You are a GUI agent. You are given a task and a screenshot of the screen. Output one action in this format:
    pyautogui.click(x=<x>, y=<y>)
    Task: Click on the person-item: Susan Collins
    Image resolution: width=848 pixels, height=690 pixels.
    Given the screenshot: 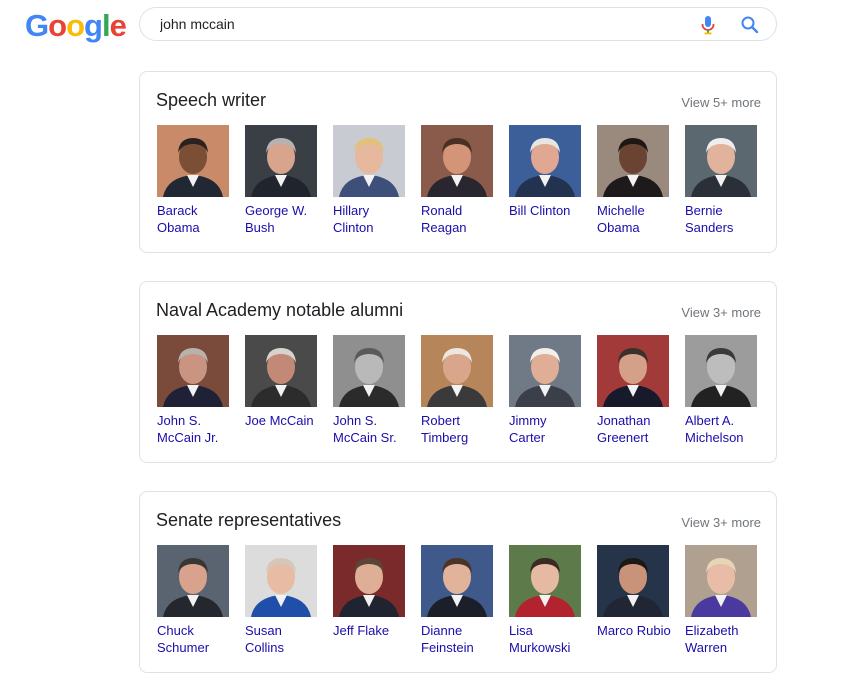 What is the action you would take?
    pyautogui.click(x=282, y=600)
    